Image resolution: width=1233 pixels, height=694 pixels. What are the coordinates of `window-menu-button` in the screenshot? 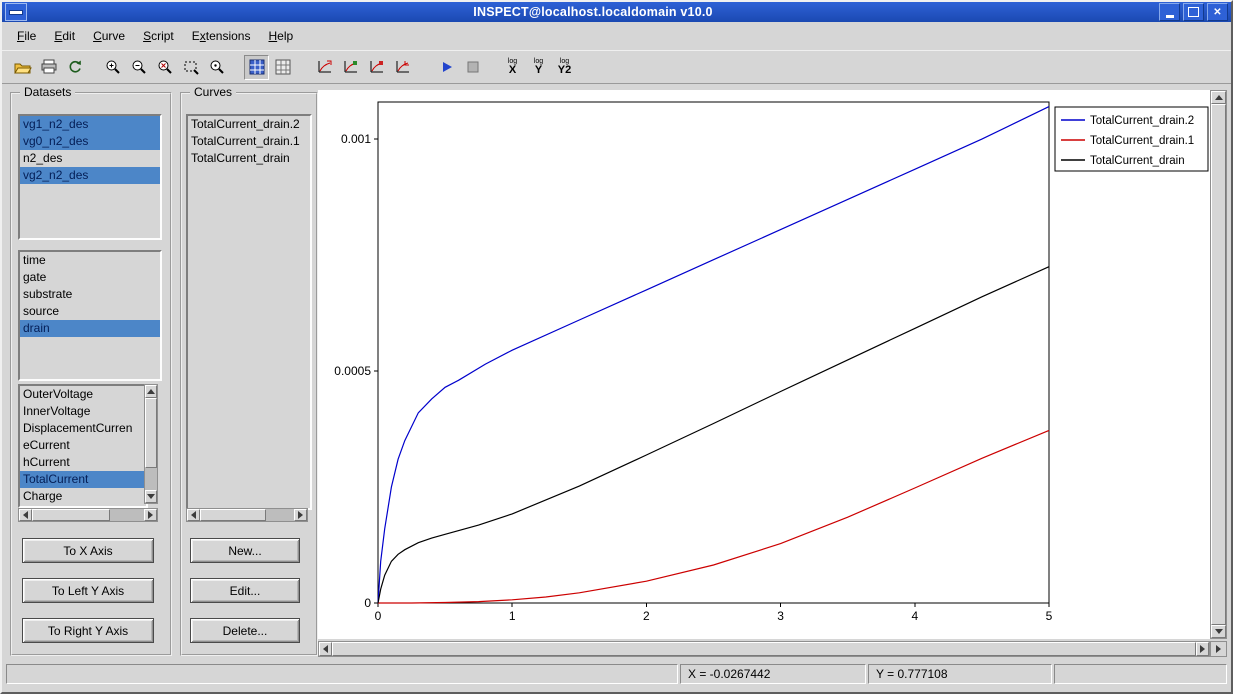 It's located at (16, 12).